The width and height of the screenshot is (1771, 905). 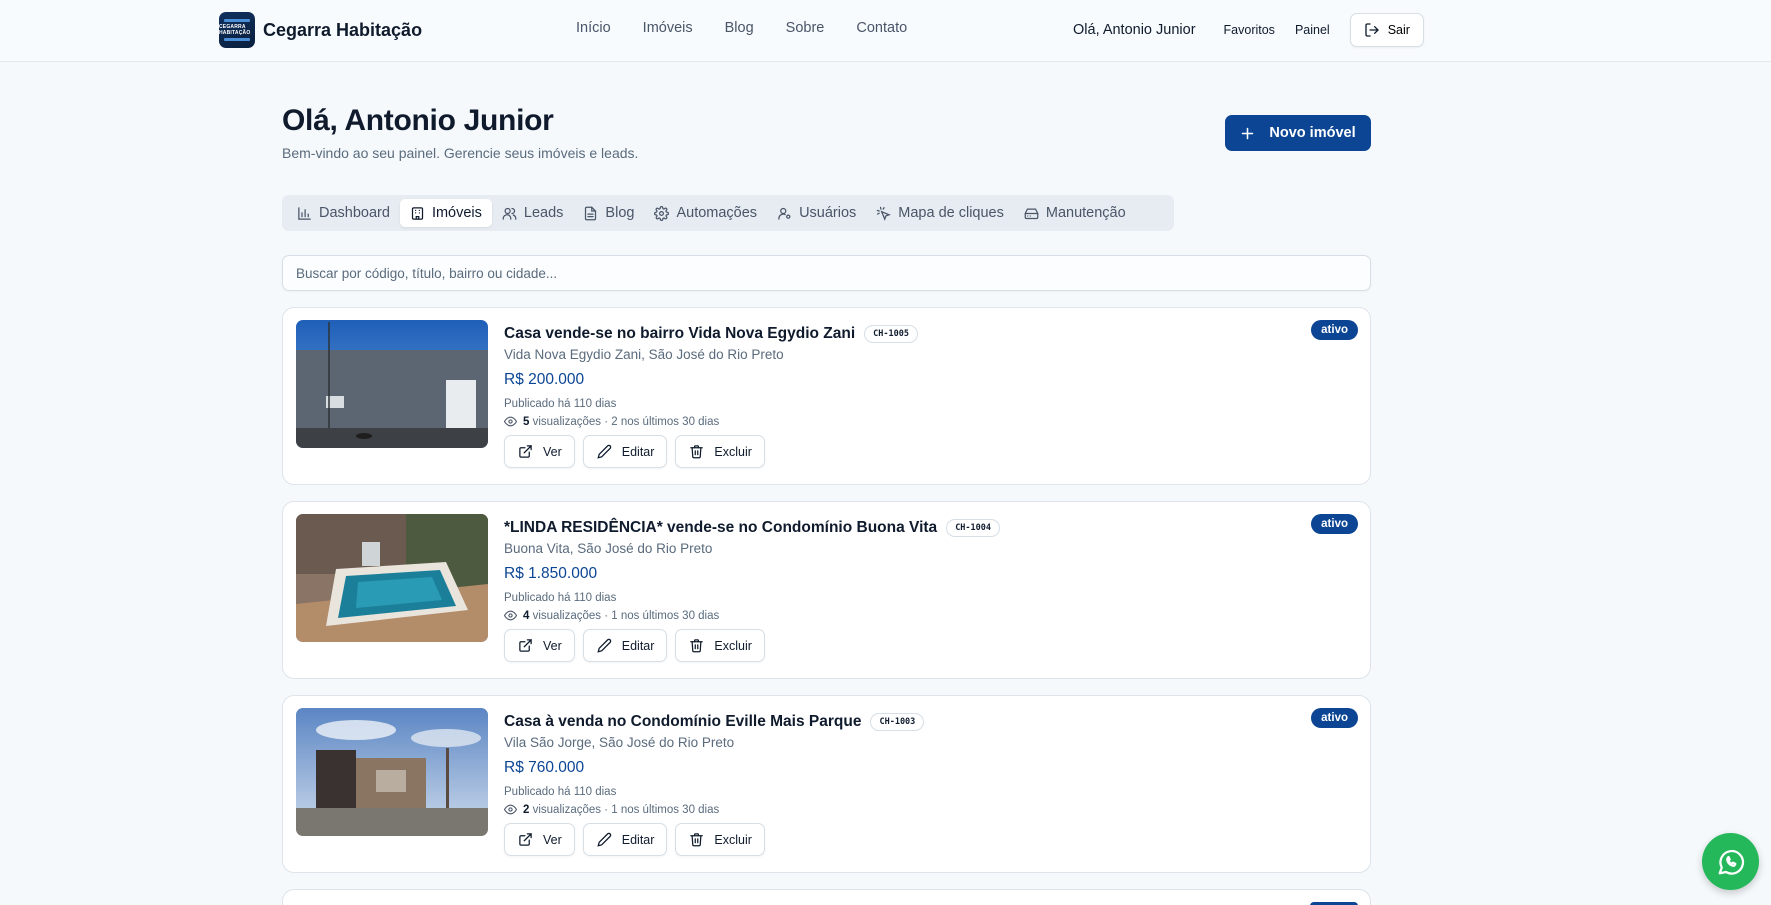 I want to click on whatsapp-icon, so click(x=1731, y=862).